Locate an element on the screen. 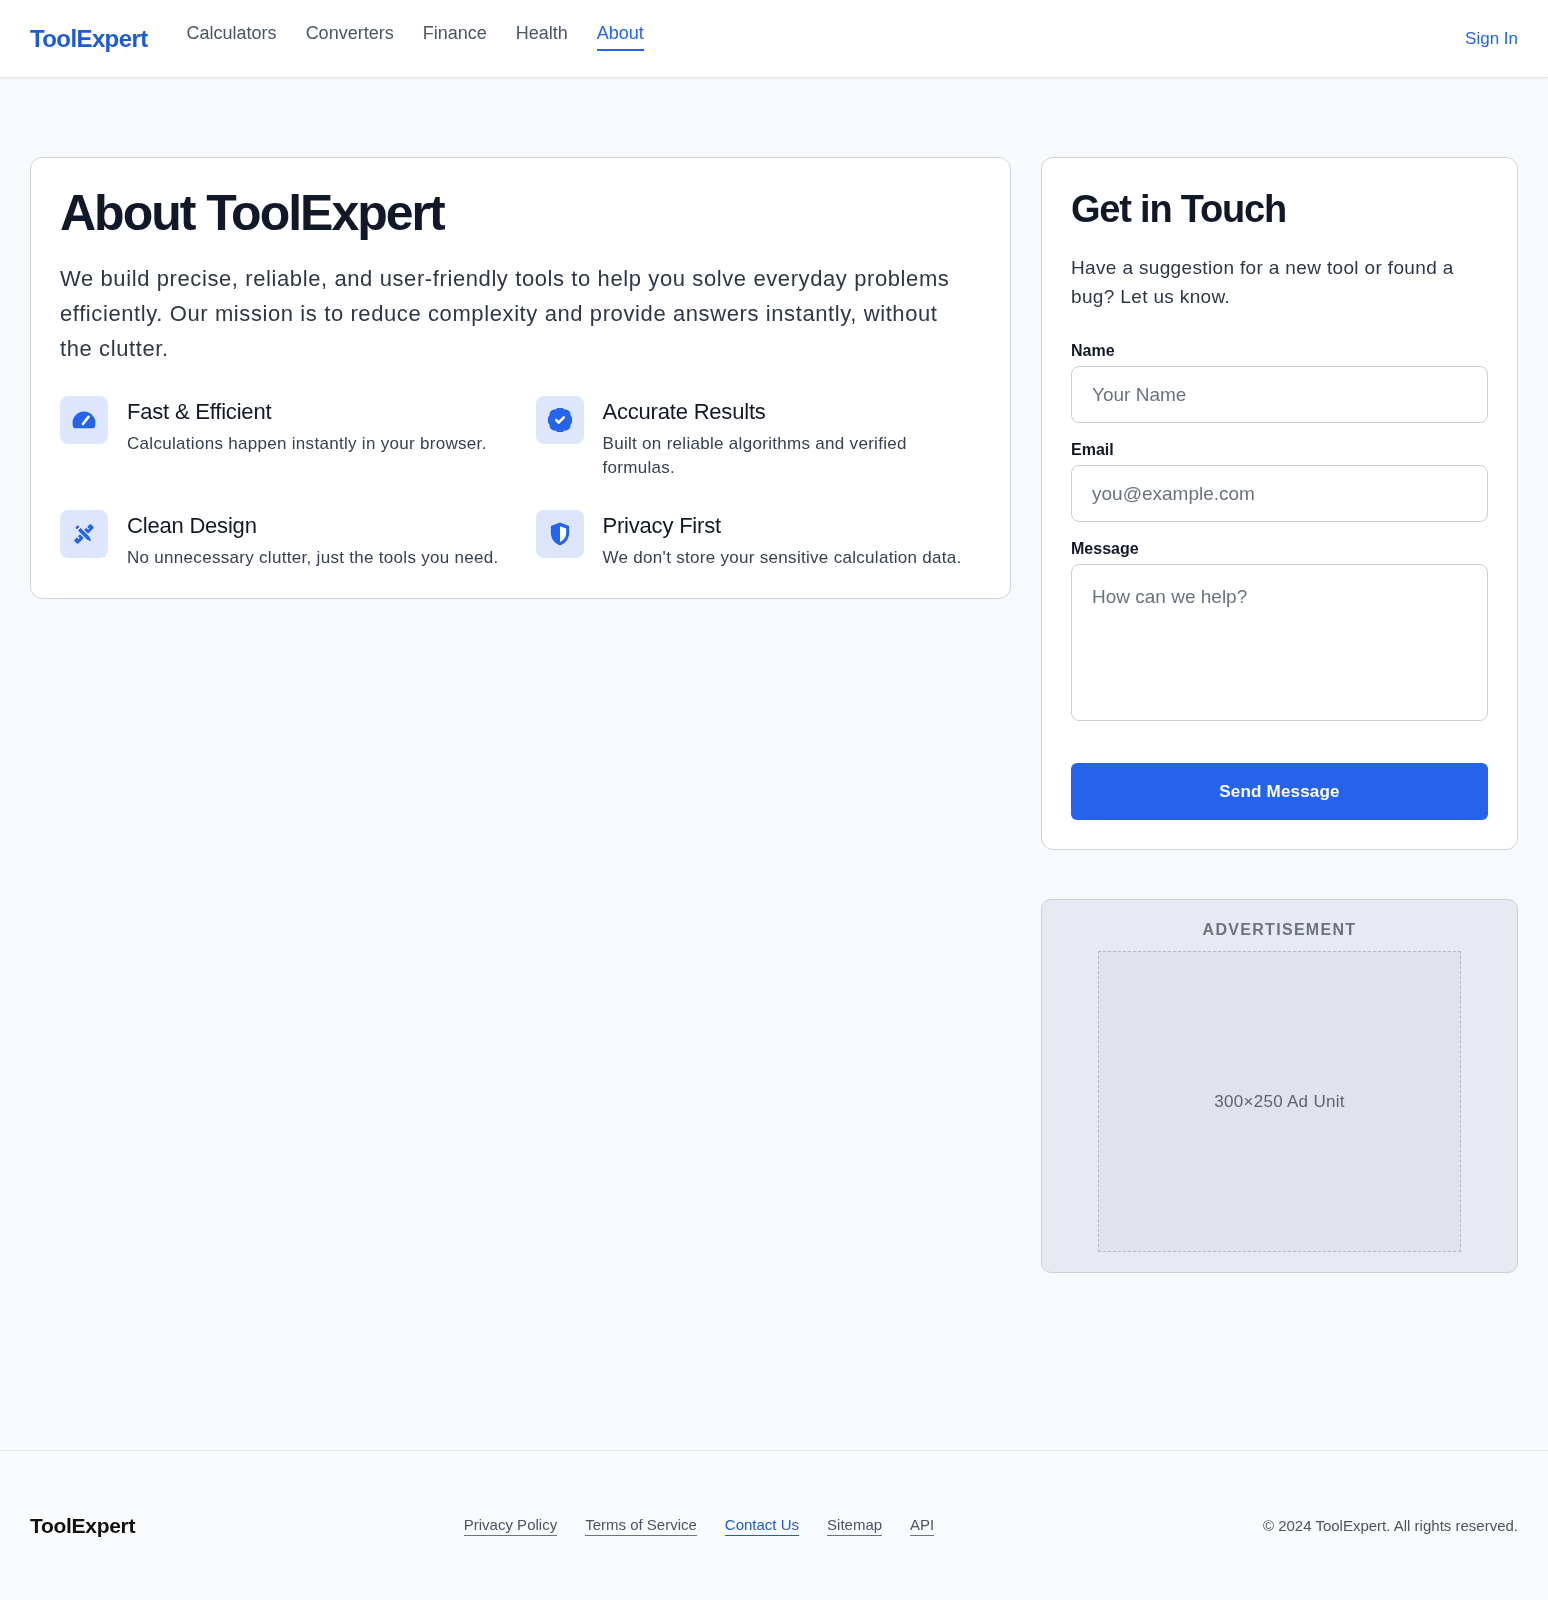 This screenshot has height=1600, width=1548. footer-logo: ToolExpert is located at coordinates (83, 1525).